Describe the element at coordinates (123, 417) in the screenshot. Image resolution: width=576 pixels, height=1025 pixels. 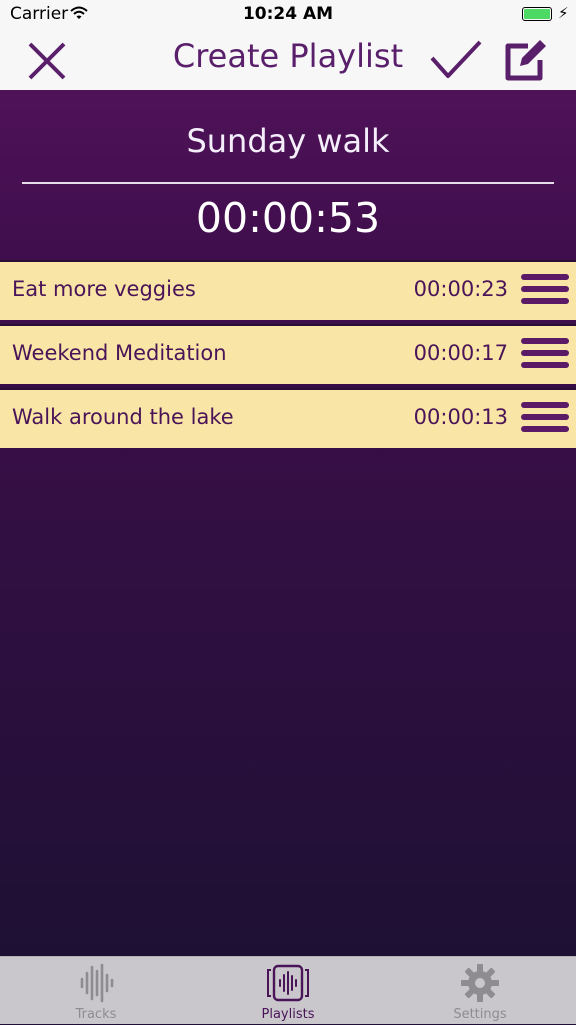
I see `track-title: Walk around the lake` at that location.